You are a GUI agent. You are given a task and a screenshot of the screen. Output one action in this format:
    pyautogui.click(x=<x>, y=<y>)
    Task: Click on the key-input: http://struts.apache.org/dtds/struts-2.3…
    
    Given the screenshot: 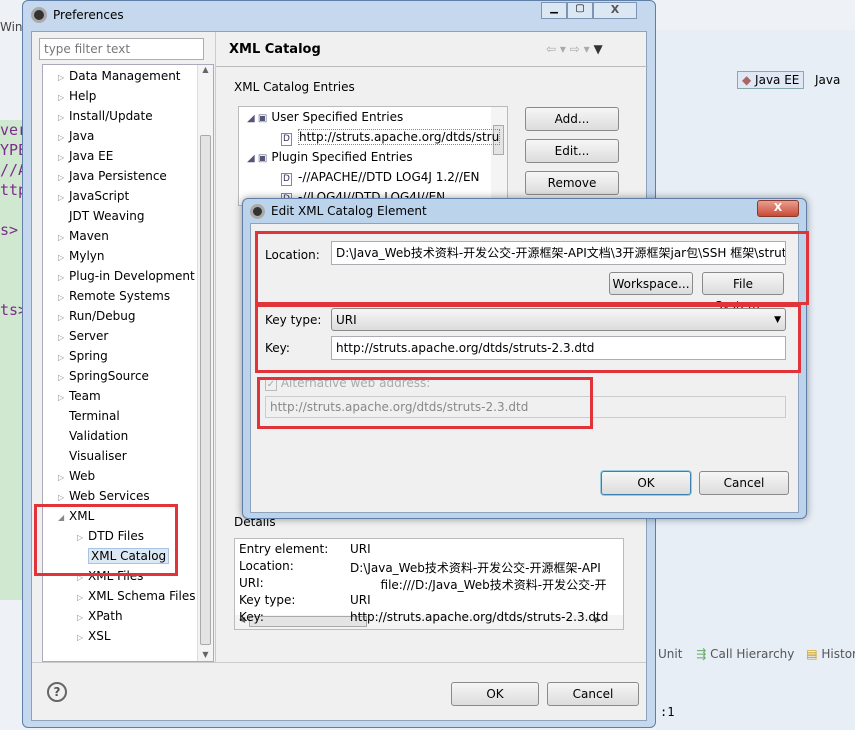 What is the action you would take?
    pyautogui.click(x=558, y=348)
    